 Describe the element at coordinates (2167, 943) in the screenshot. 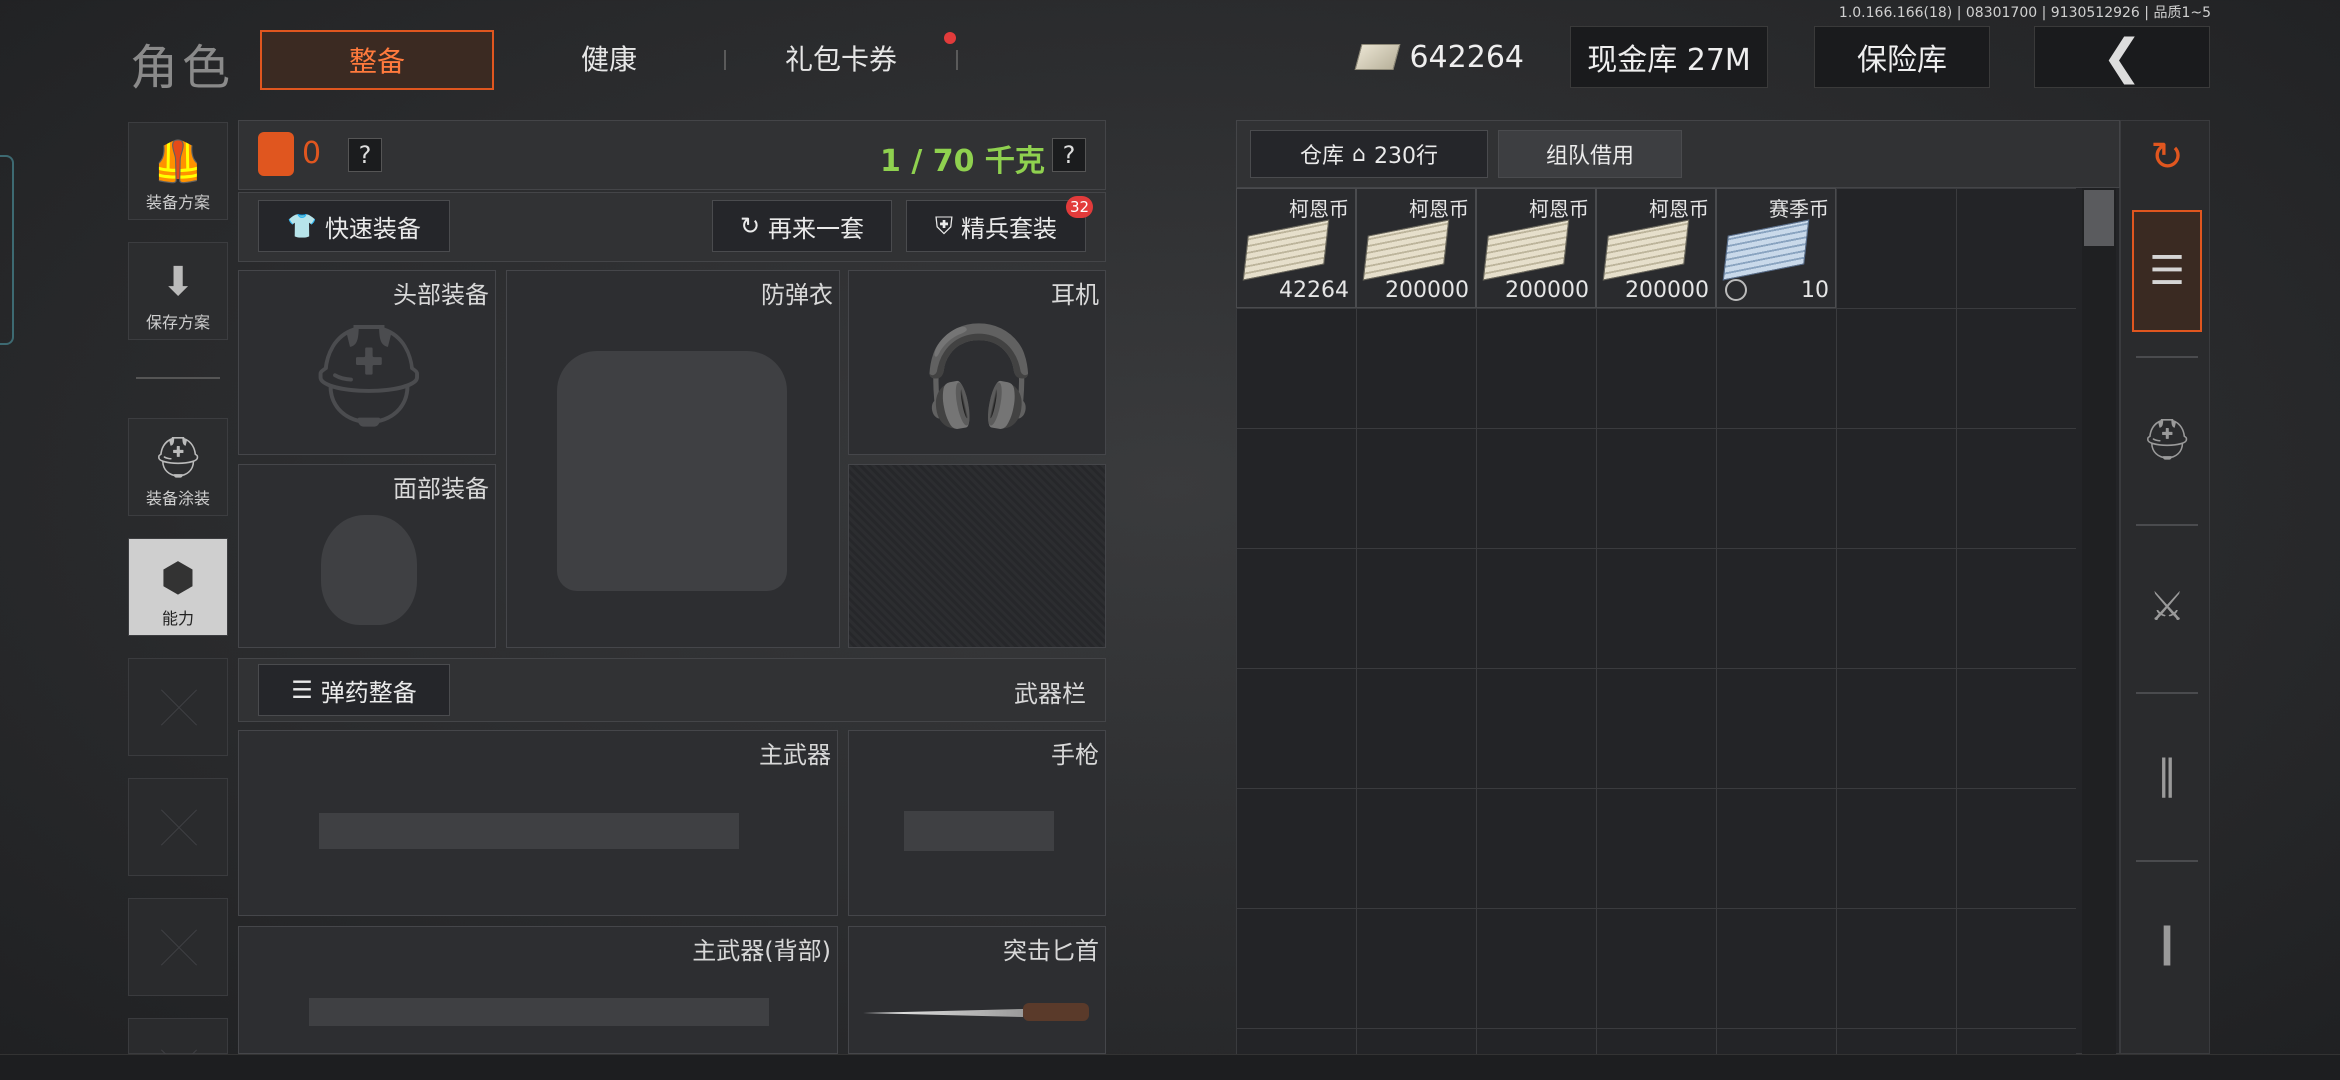

I see `ammo-filter-icon: ❙` at that location.